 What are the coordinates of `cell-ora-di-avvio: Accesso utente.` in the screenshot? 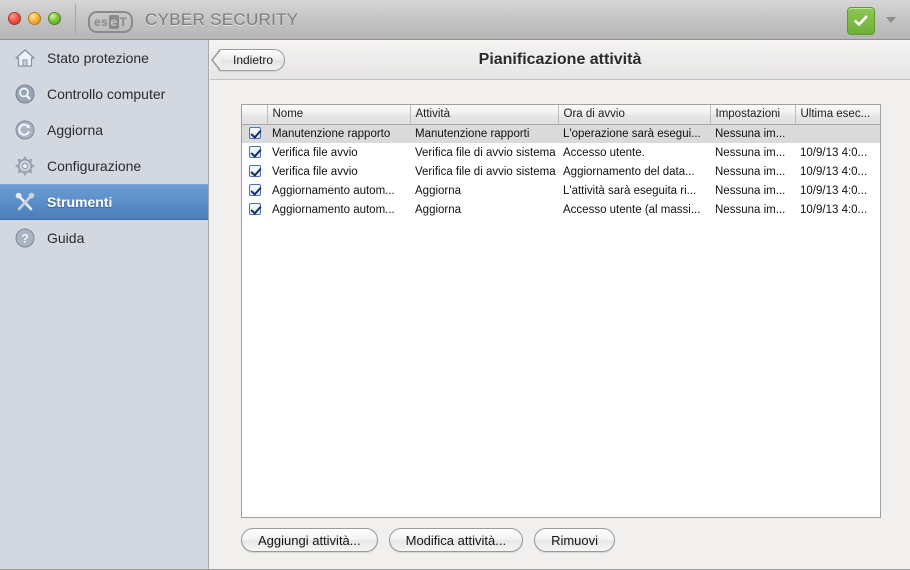 It's located at (634, 153).